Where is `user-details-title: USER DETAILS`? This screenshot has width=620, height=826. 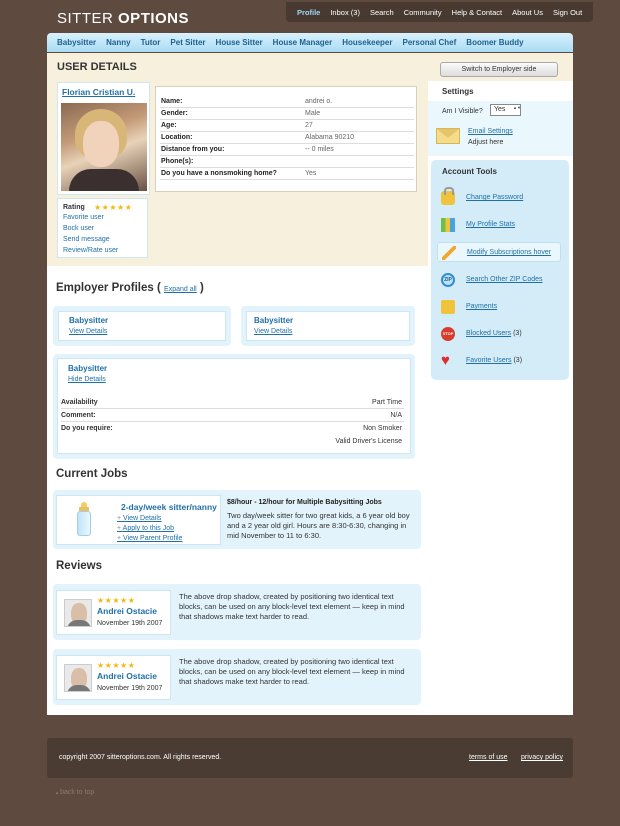
user-details-title: USER DETAILS is located at coordinates (97, 67).